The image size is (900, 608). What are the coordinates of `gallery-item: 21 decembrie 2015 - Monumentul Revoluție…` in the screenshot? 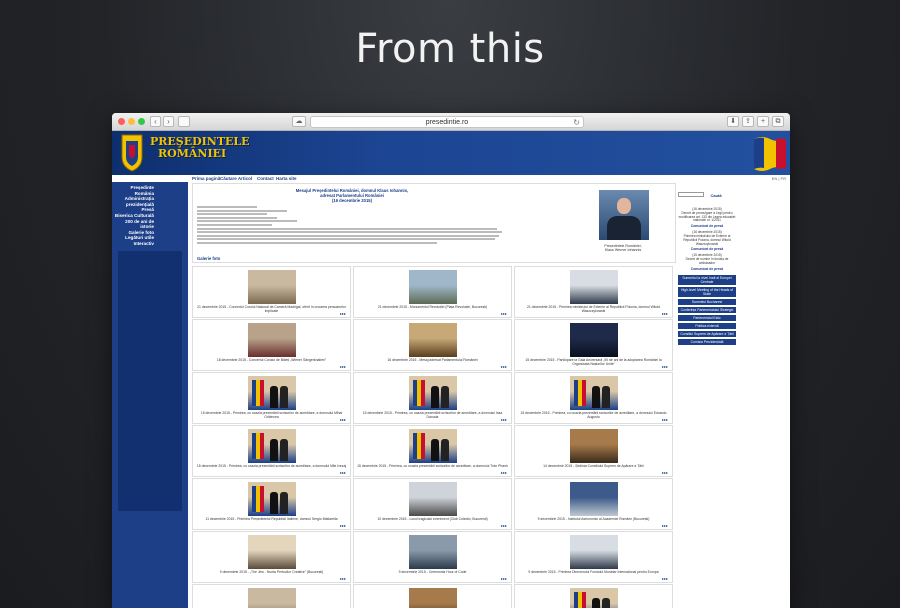 It's located at (432, 292).